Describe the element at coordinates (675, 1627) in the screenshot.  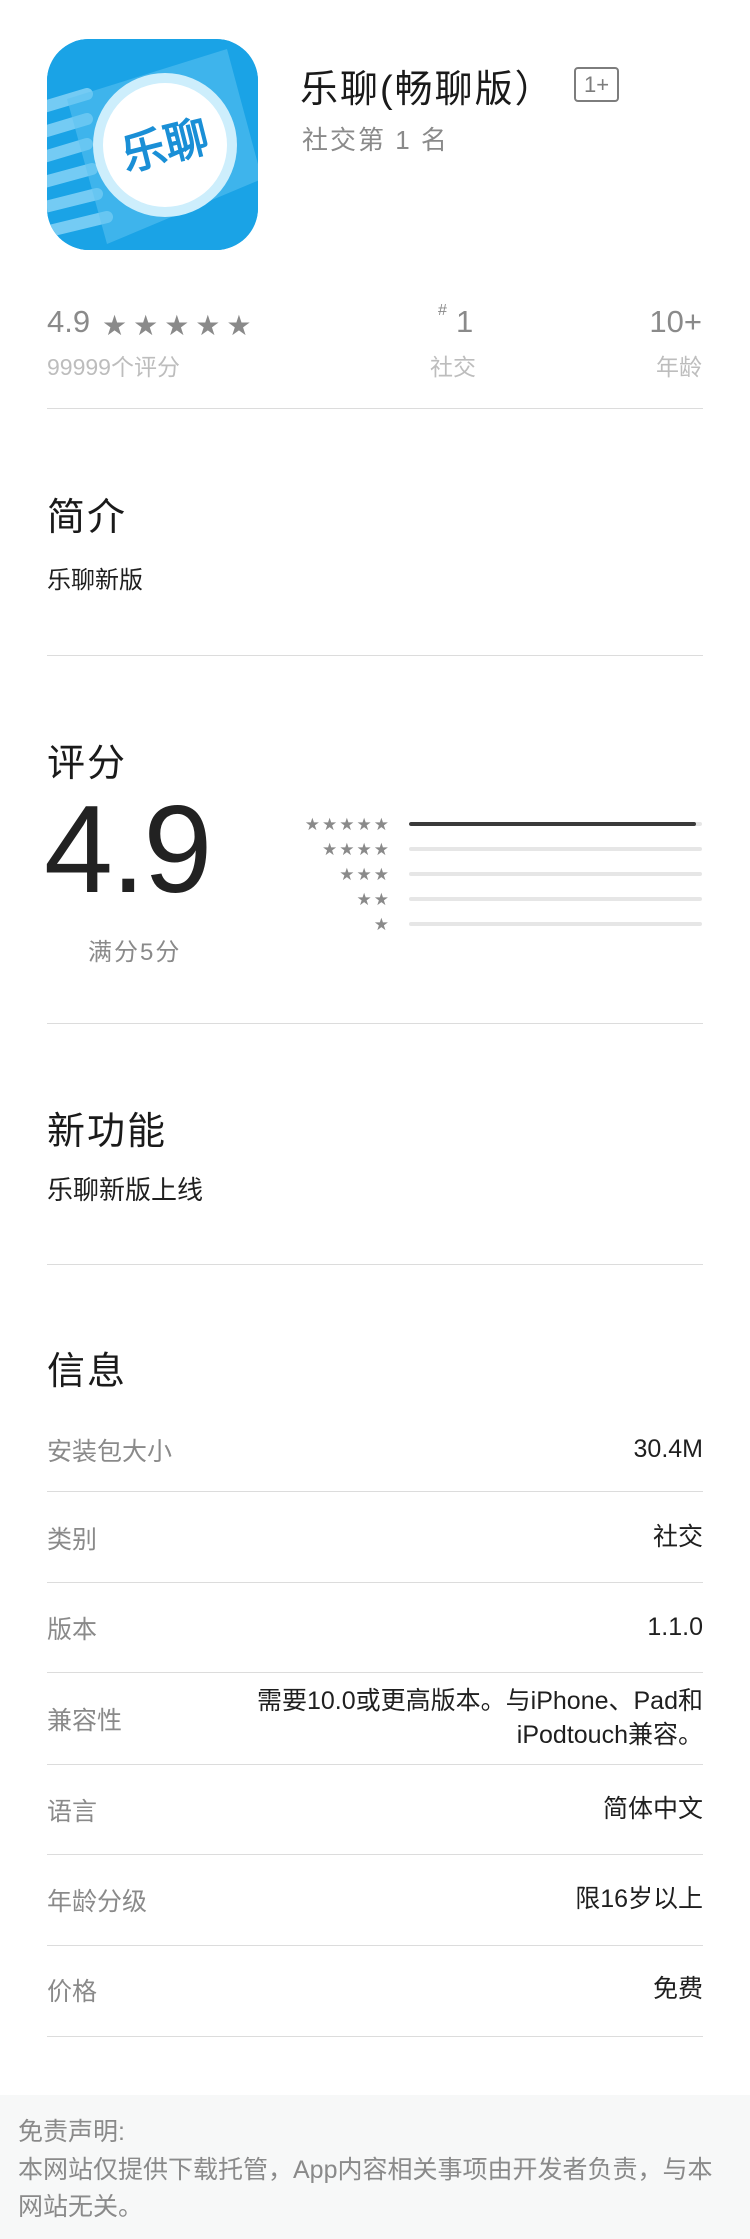
I see `info-value: 1.1.0` at that location.